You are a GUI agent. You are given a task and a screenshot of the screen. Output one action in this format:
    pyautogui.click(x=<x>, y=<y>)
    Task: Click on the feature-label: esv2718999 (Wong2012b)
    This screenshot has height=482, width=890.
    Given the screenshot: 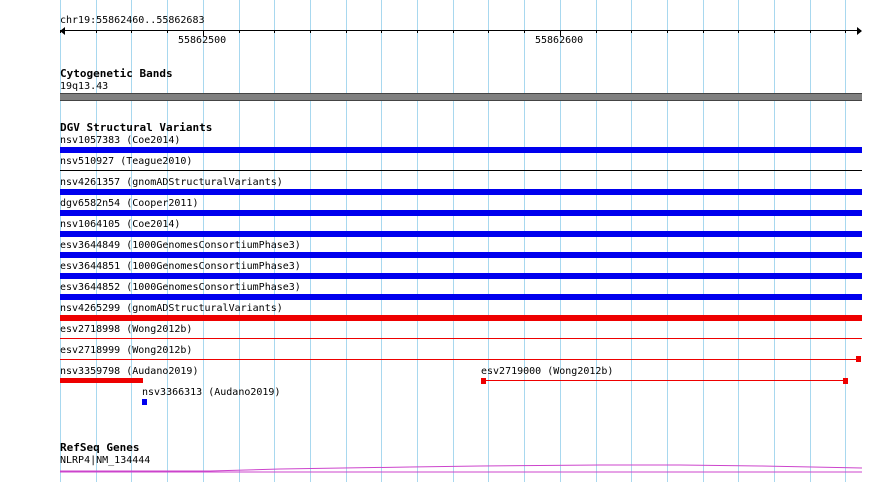 What is the action you would take?
    pyautogui.click(x=126, y=350)
    